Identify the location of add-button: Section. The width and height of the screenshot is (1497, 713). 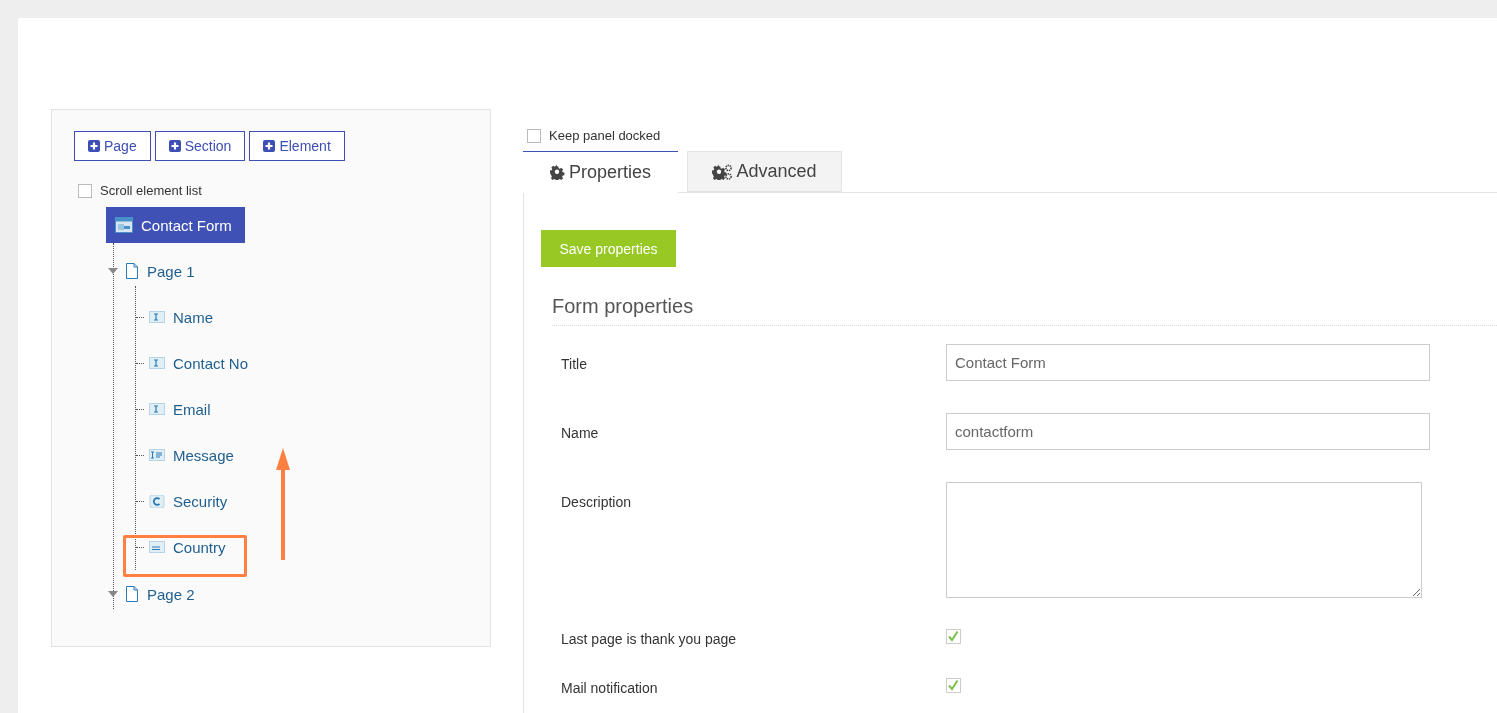
(200, 146).